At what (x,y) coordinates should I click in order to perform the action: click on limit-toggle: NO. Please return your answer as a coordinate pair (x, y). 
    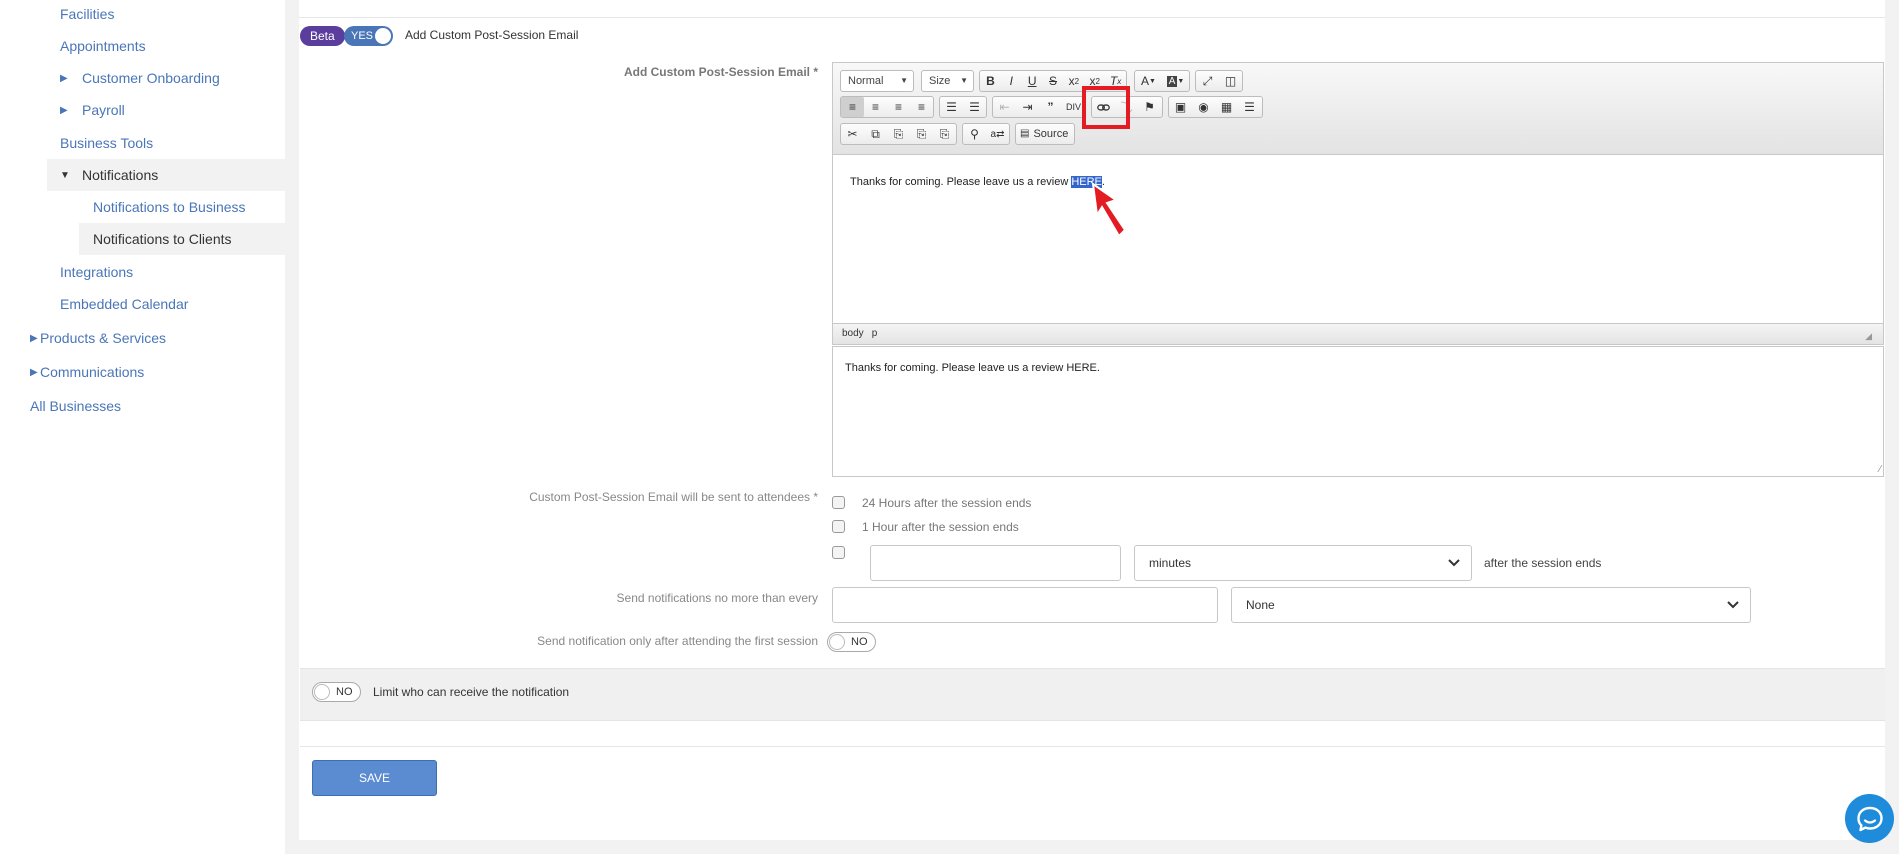
    Looking at the image, I should click on (336, 692).